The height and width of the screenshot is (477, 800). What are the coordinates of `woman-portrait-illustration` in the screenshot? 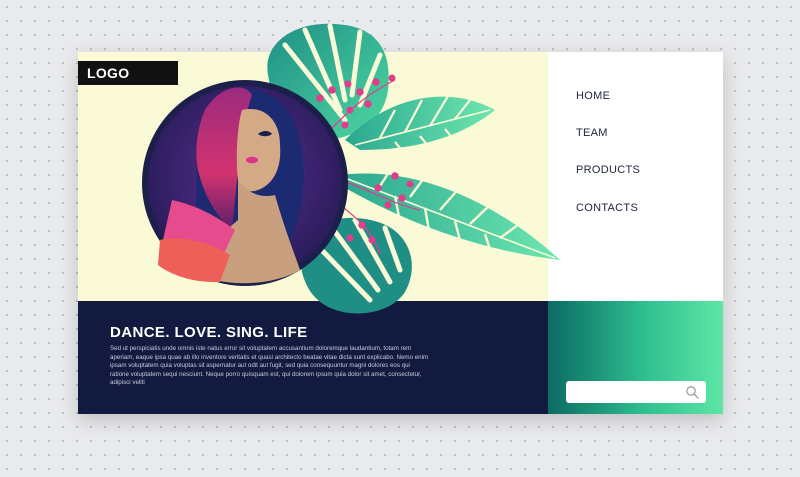 It's located at (245, 183).